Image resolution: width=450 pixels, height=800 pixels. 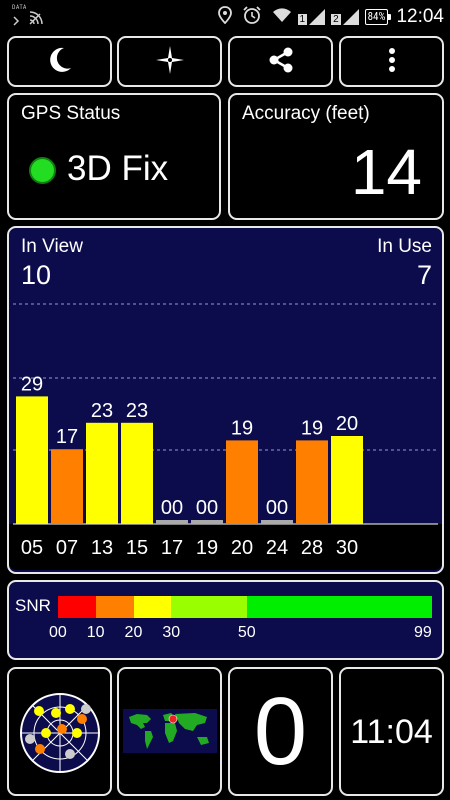 What do you see at coordinates (306, 113) in the screenshot?
I see `accuracy-title: Accuracy (feet)` at bounding box center [306, 113].